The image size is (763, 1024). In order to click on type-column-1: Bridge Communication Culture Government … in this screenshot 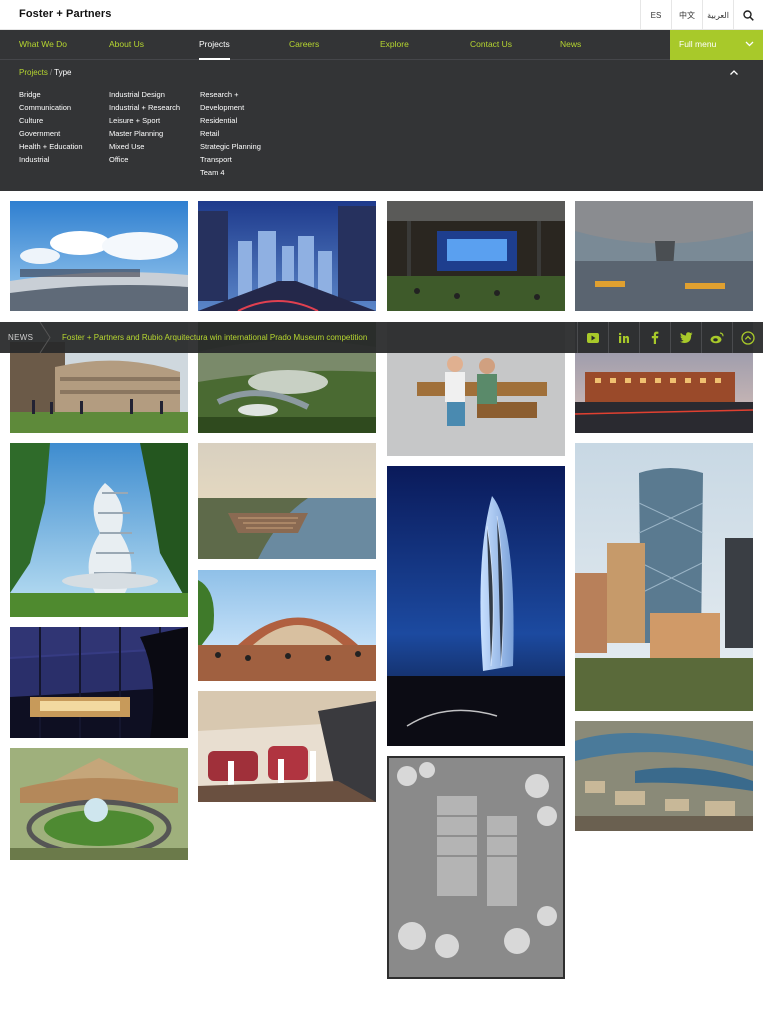, I will do `click(51, 127)`.